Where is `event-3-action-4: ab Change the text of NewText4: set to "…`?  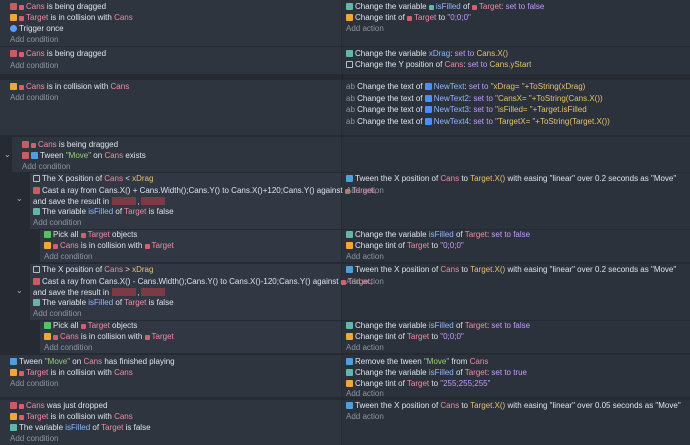 event-3-action-4: ab Change the text of NewText4: set to "… is located at coordinates (478, 122).